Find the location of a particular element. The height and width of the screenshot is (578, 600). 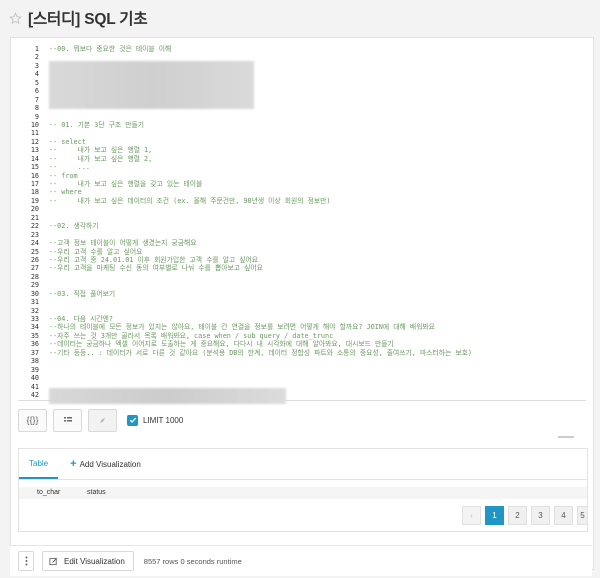

line-number: 36 is located at coordinates (34, 344).